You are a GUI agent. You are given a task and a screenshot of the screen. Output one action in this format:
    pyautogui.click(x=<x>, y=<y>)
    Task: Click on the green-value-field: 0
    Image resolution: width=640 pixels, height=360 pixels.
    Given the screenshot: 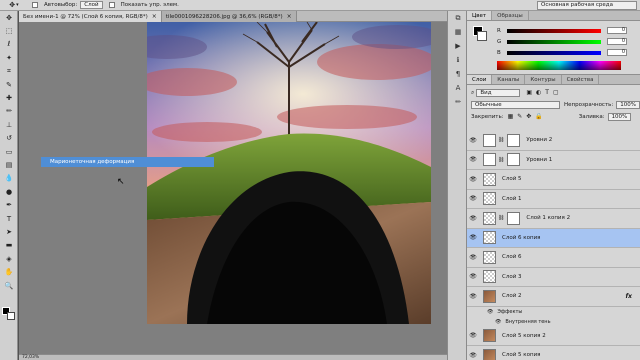 What is the action you would take?
    pyautogui.click(x=617, y=41)
    